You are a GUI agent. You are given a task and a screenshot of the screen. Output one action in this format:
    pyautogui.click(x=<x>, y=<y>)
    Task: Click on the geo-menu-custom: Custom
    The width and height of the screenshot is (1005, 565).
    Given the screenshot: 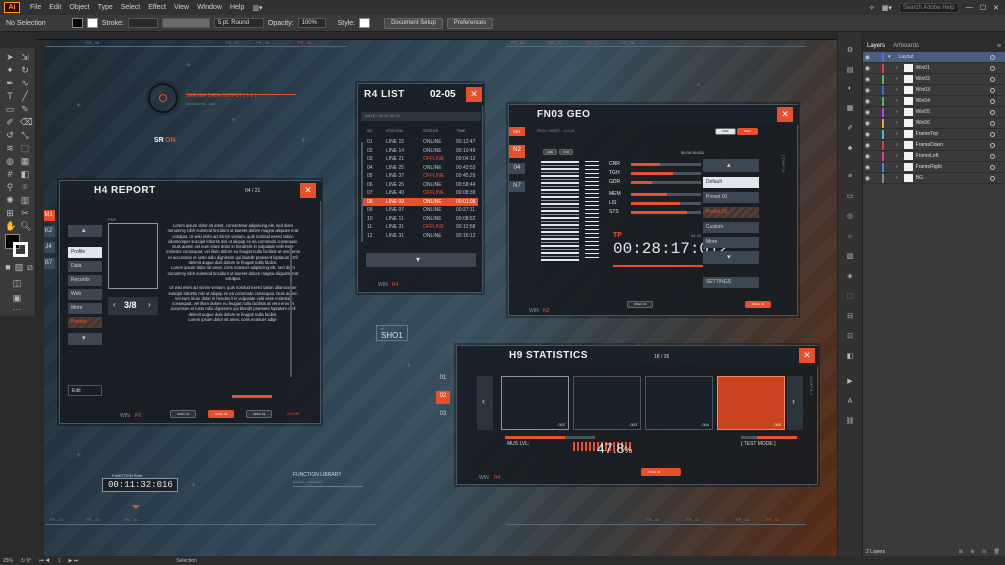 What is the action you would take?
    pyautogui.click(x=731, y=227)
    